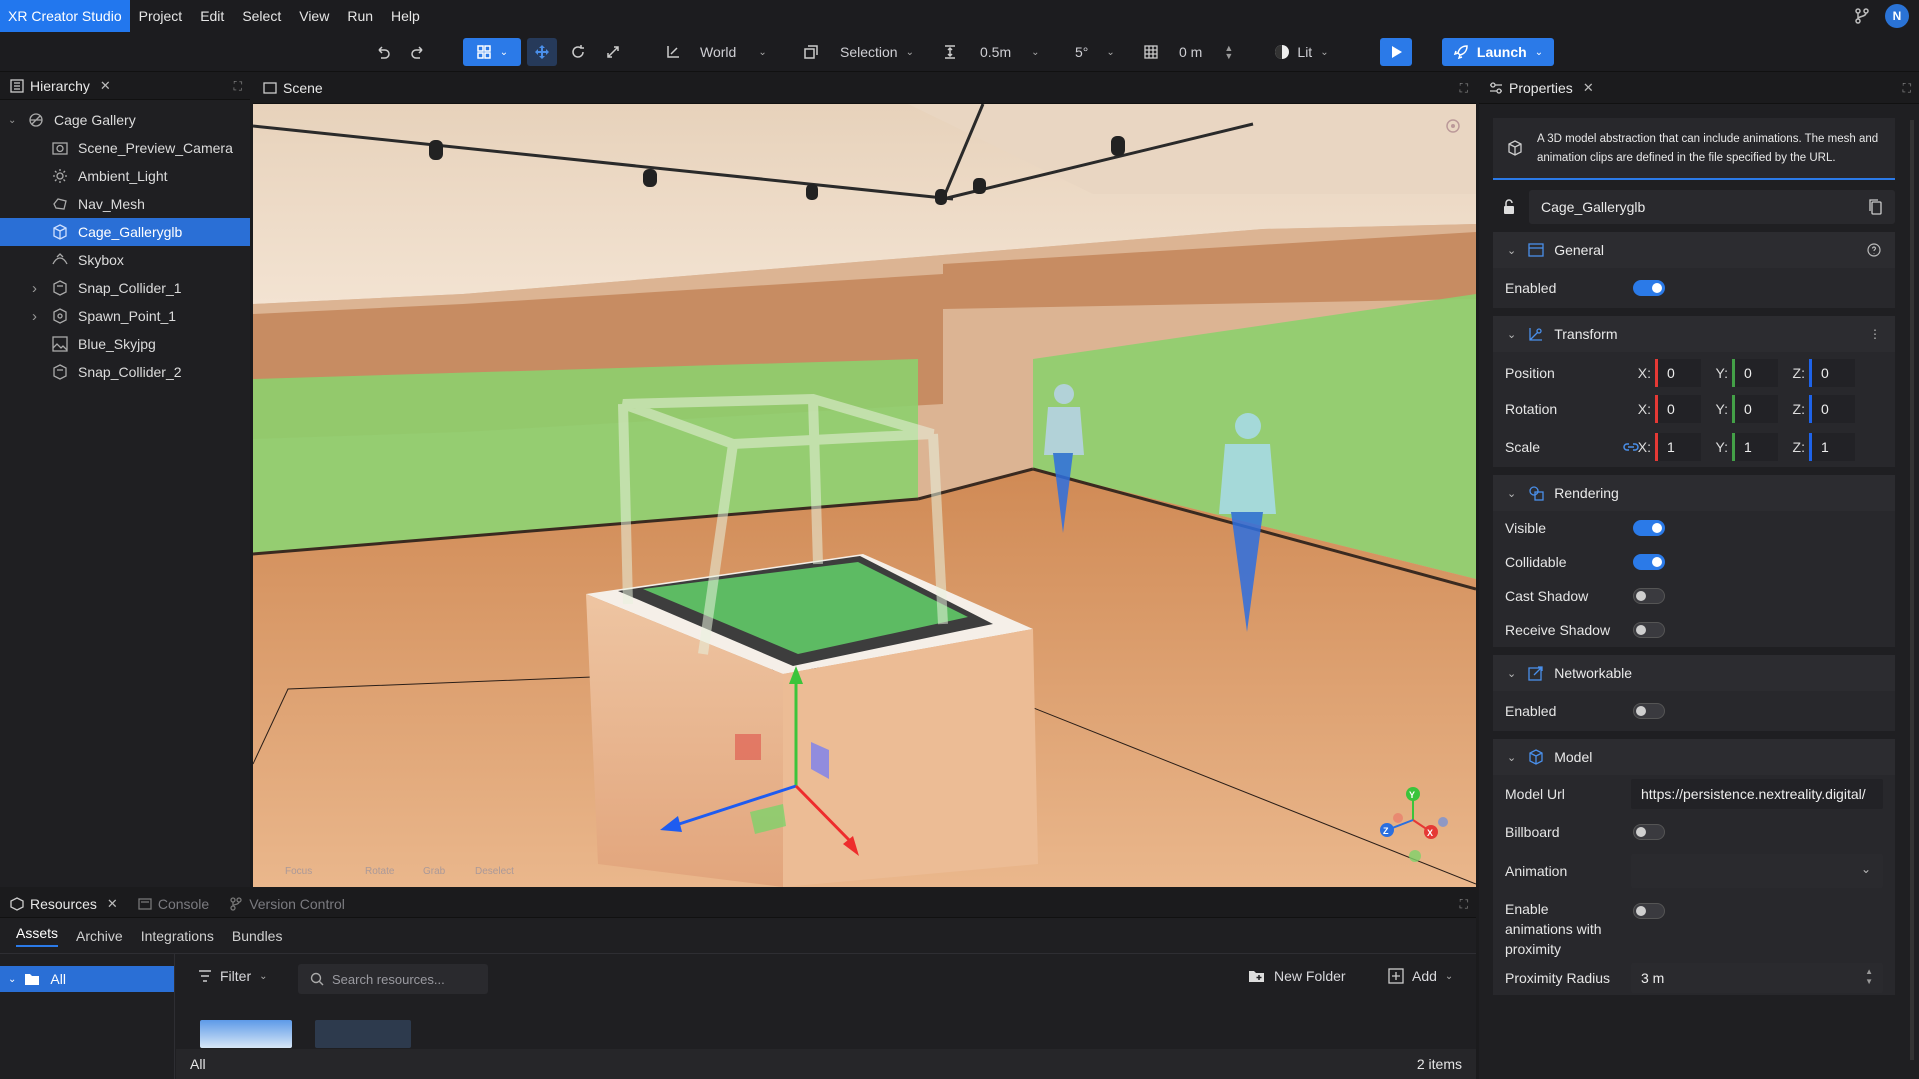 This screenshot has width=1919, height=1079. I want to click on translate-snap-button, so click(950, 52).